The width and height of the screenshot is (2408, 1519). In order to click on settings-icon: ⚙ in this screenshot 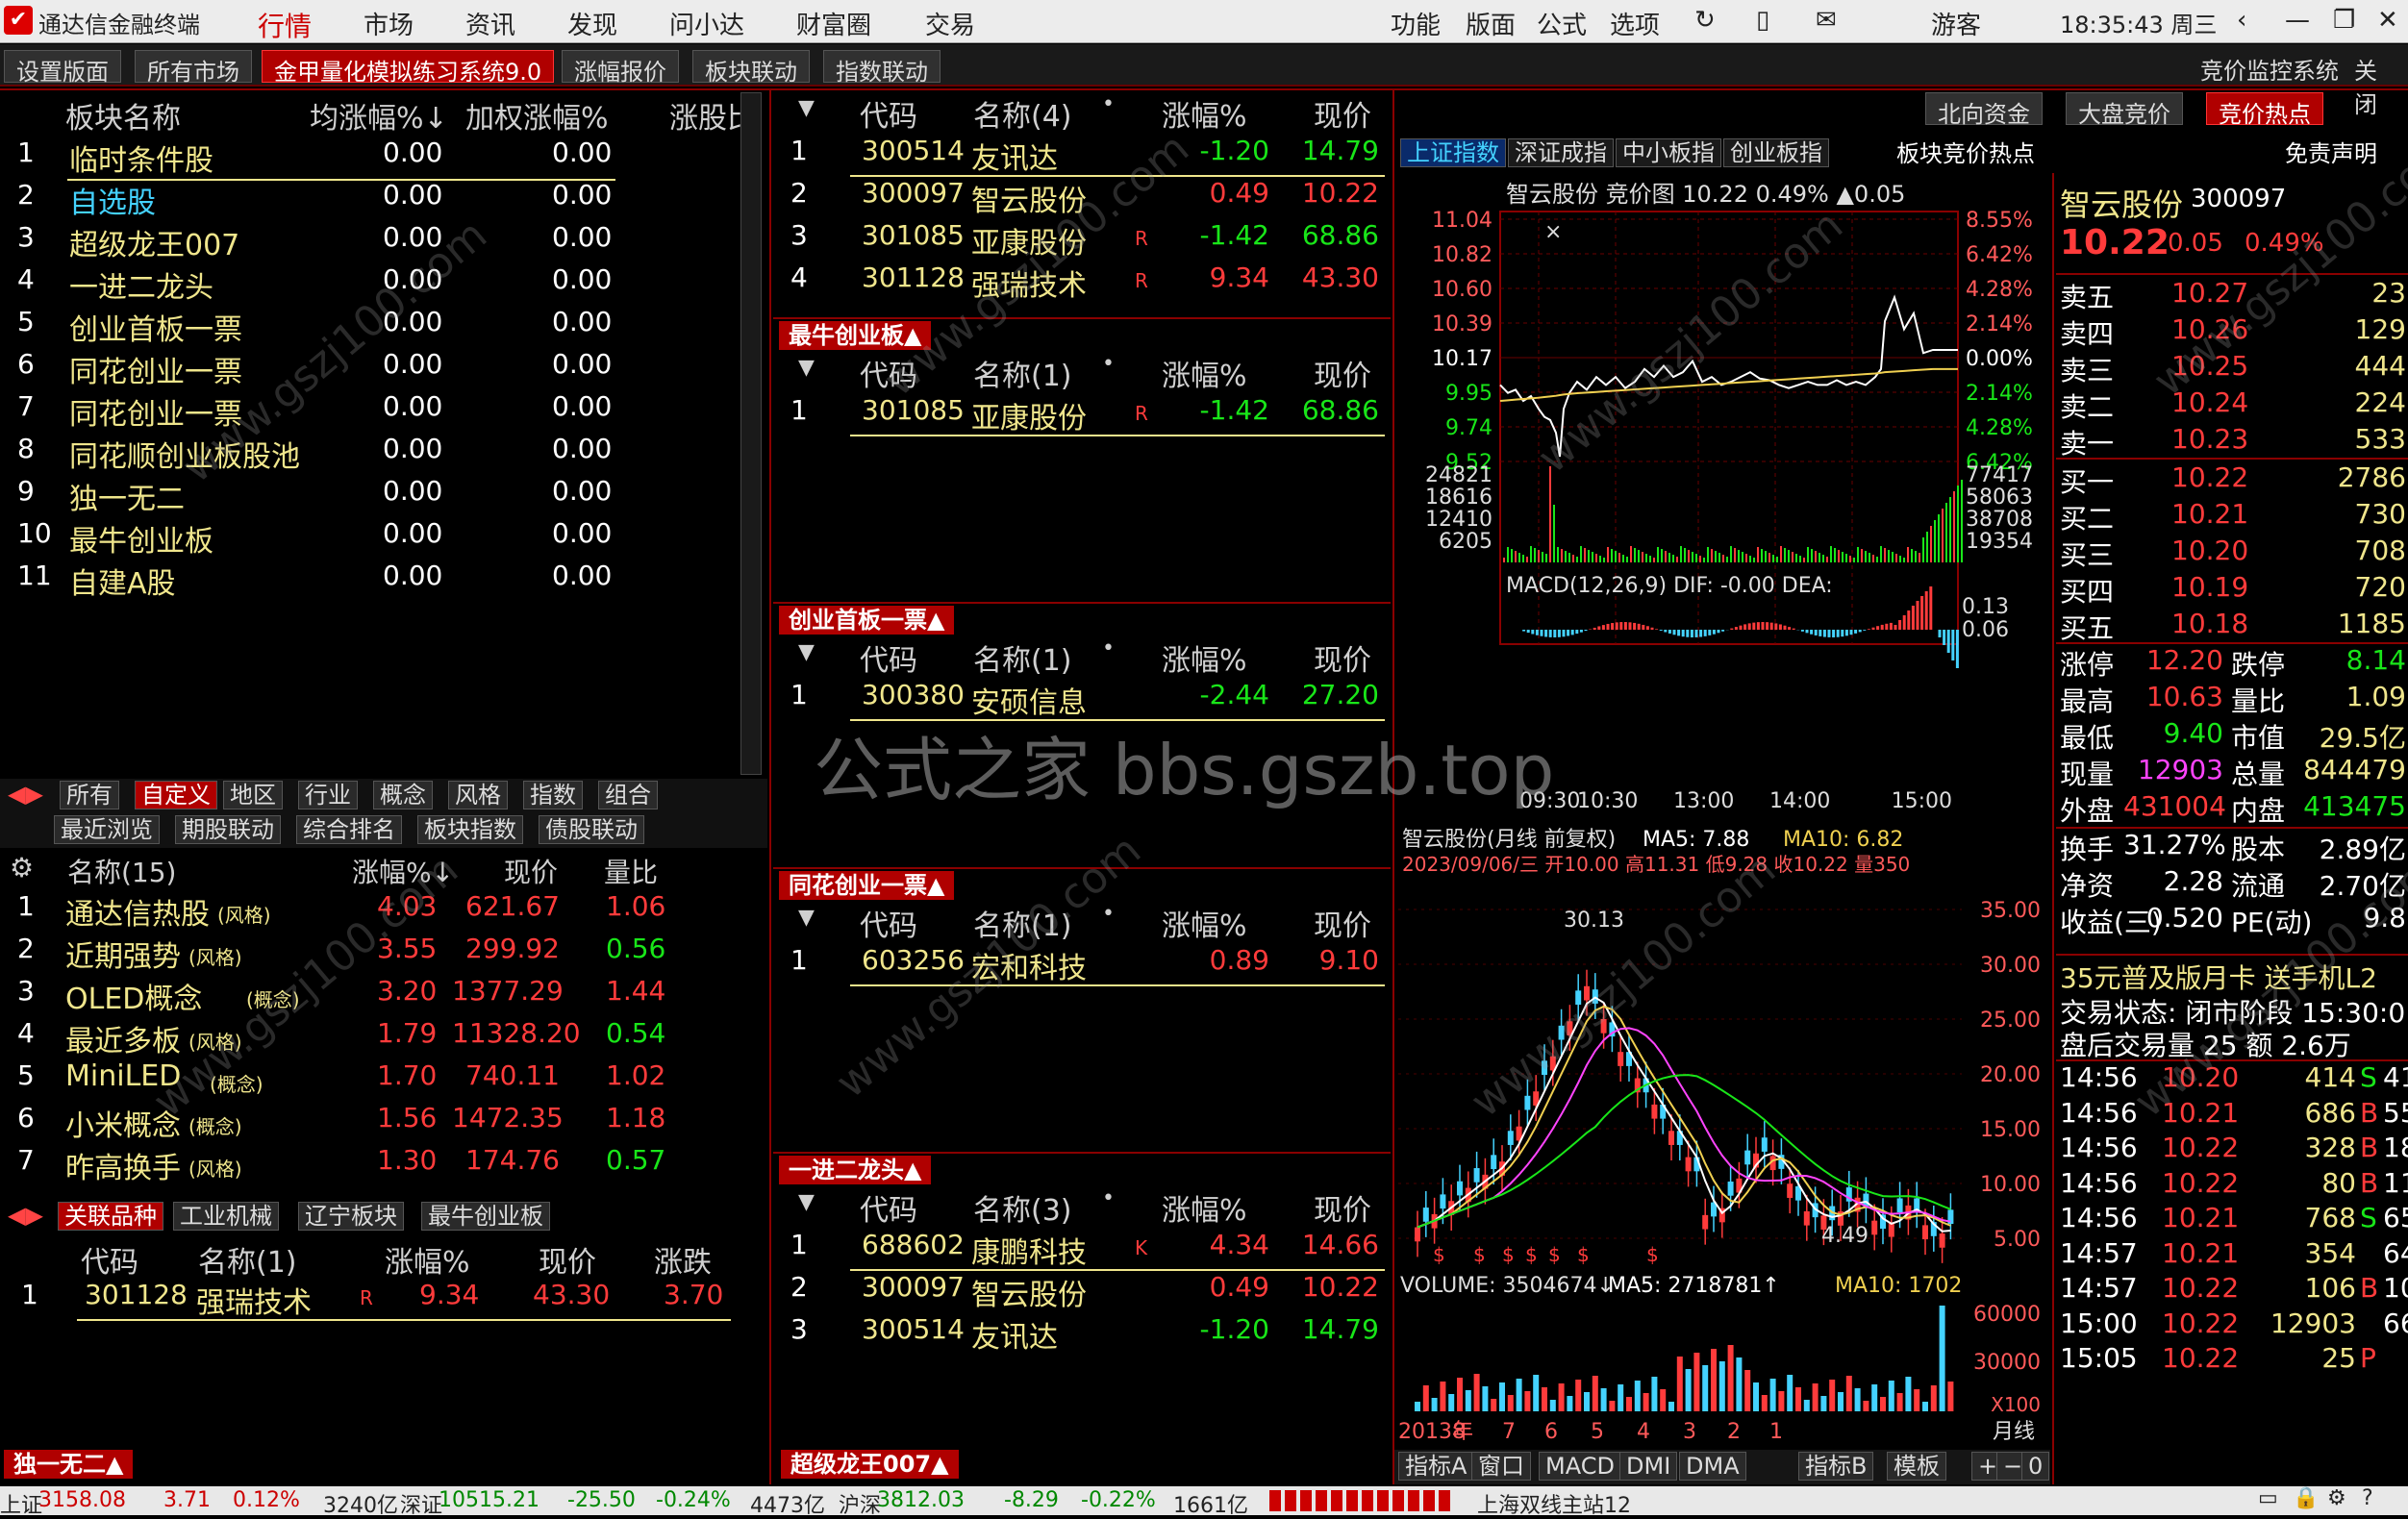, I will do `click(2336, 1498)`.